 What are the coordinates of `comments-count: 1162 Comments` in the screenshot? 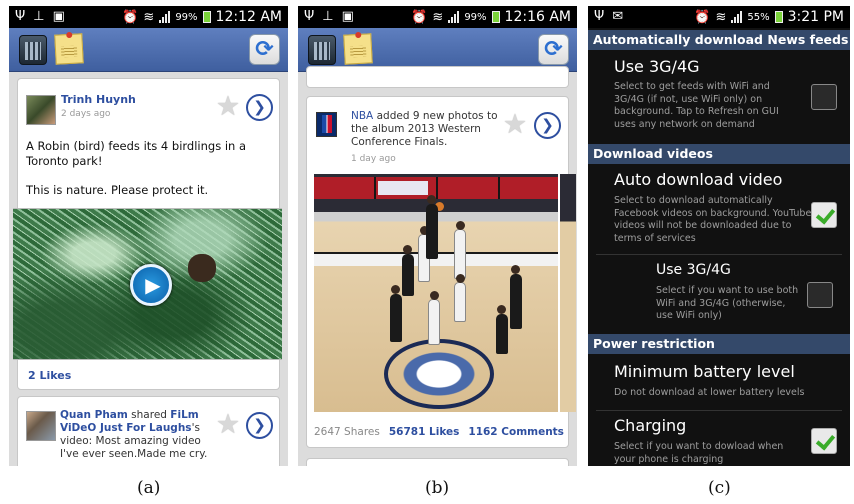 It's located at (516, 432).